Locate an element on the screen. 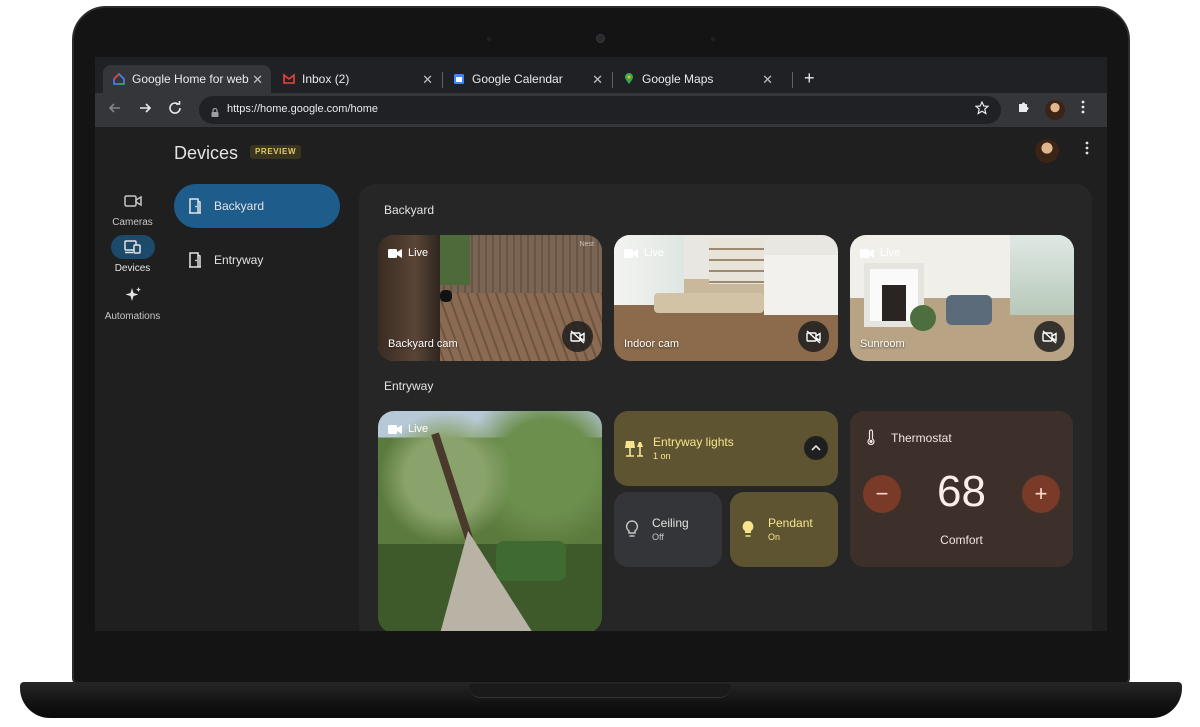 The image size is (1200, 727). camera-tile-entryway: Live is located at coordinates (490, 521).